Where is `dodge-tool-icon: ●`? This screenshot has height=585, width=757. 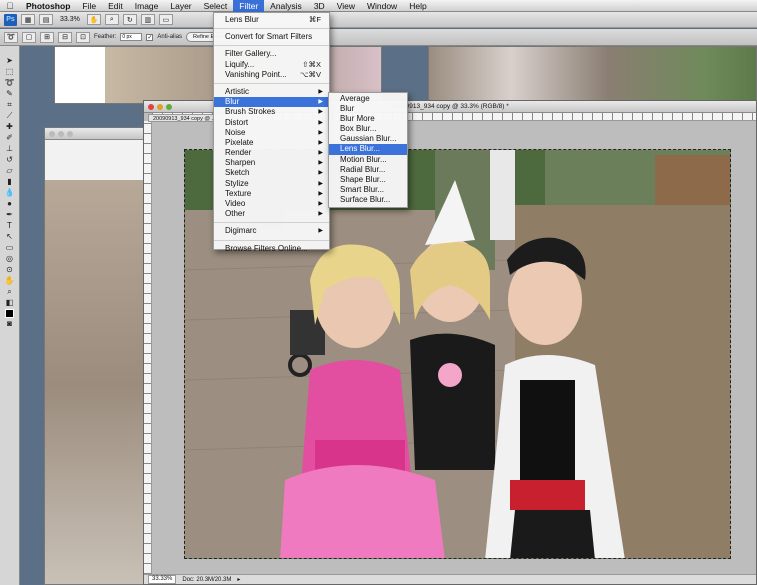 dodge-tool-icon: ● is located at coordinates (10, 204).